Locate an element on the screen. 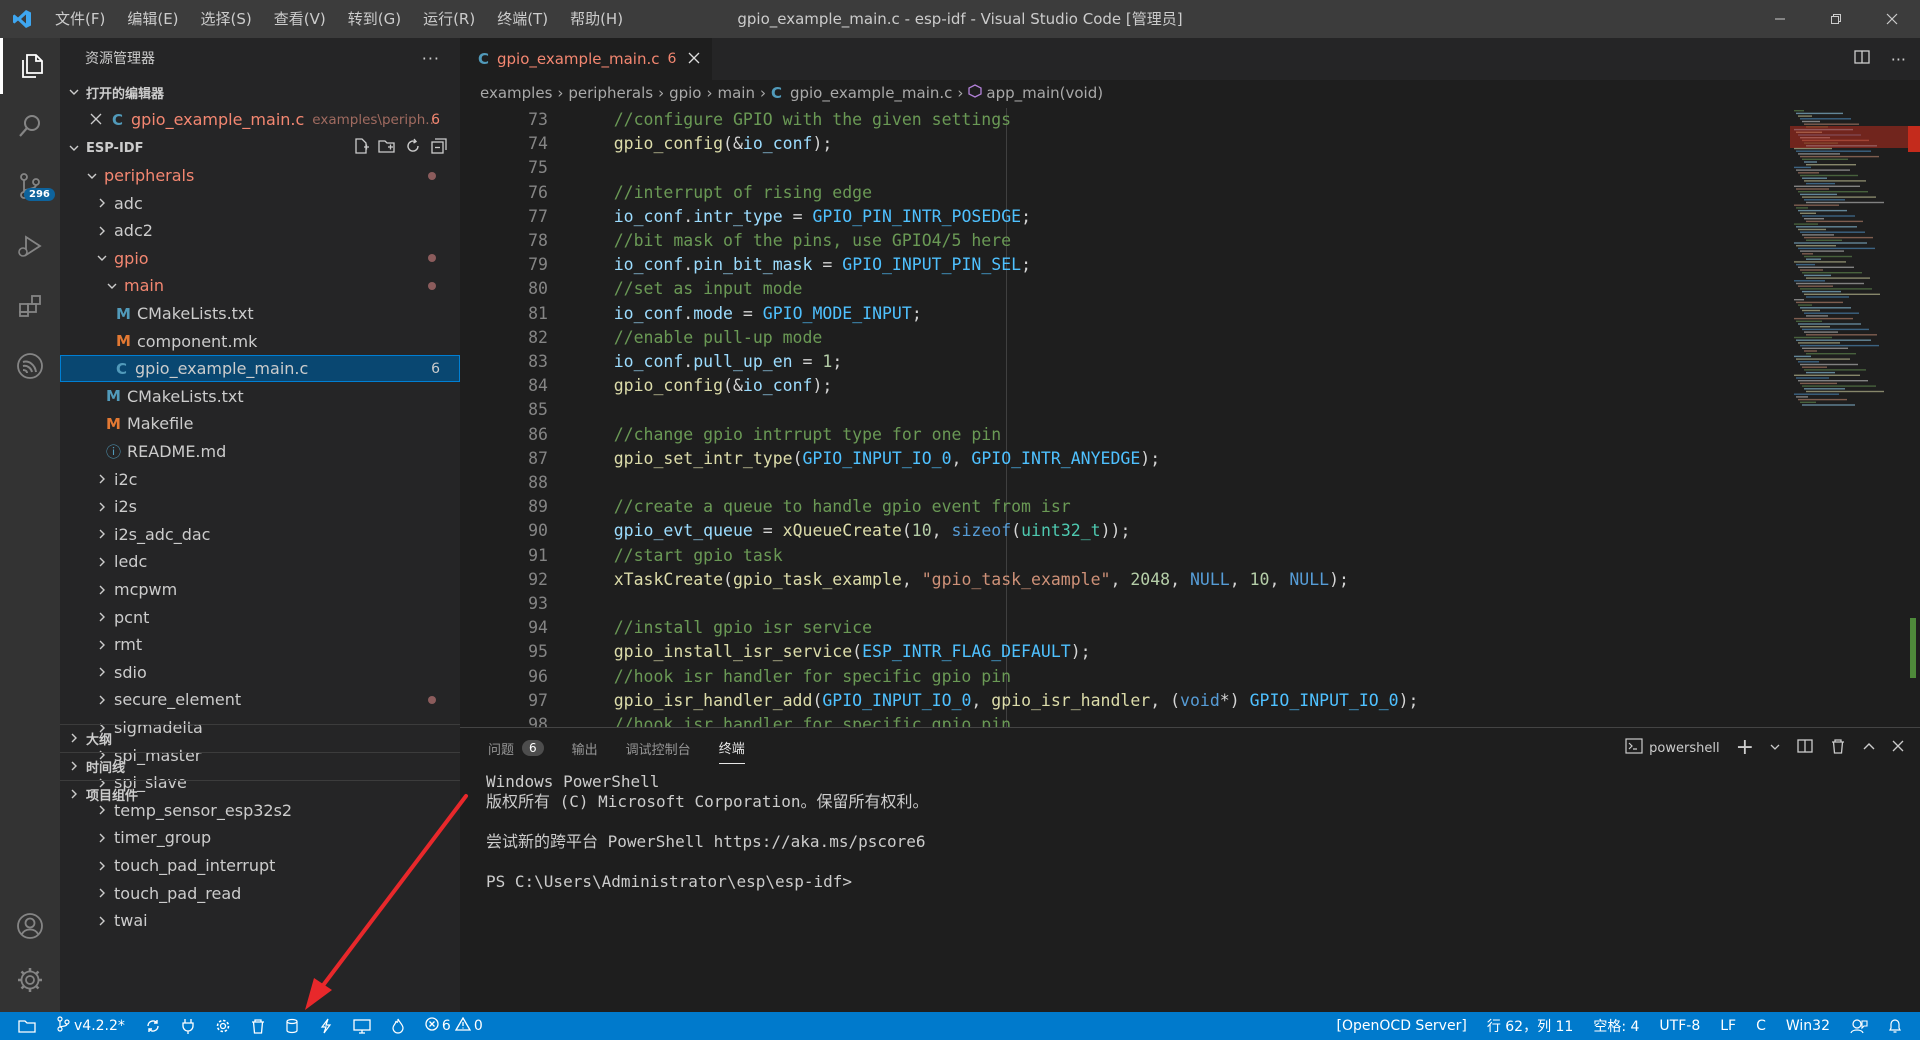  tree-item: twai is located at coordinates (260, 920).